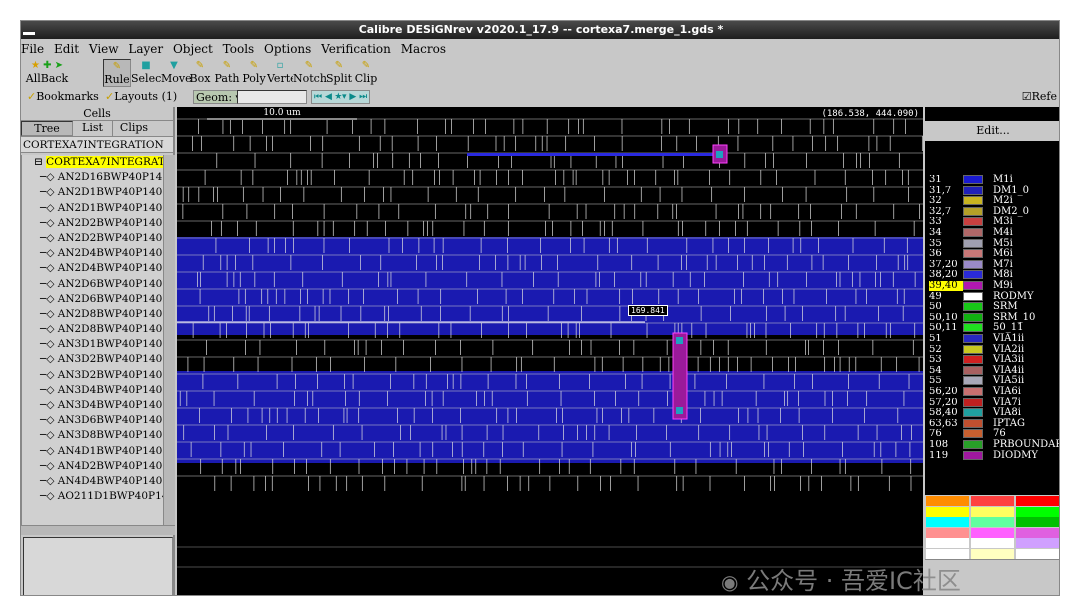 This screenshot has width=1080, height=616. I want to click on tree-cell-item: ─◇ AN3D4BWP40P140 (9), so click(92, 390).